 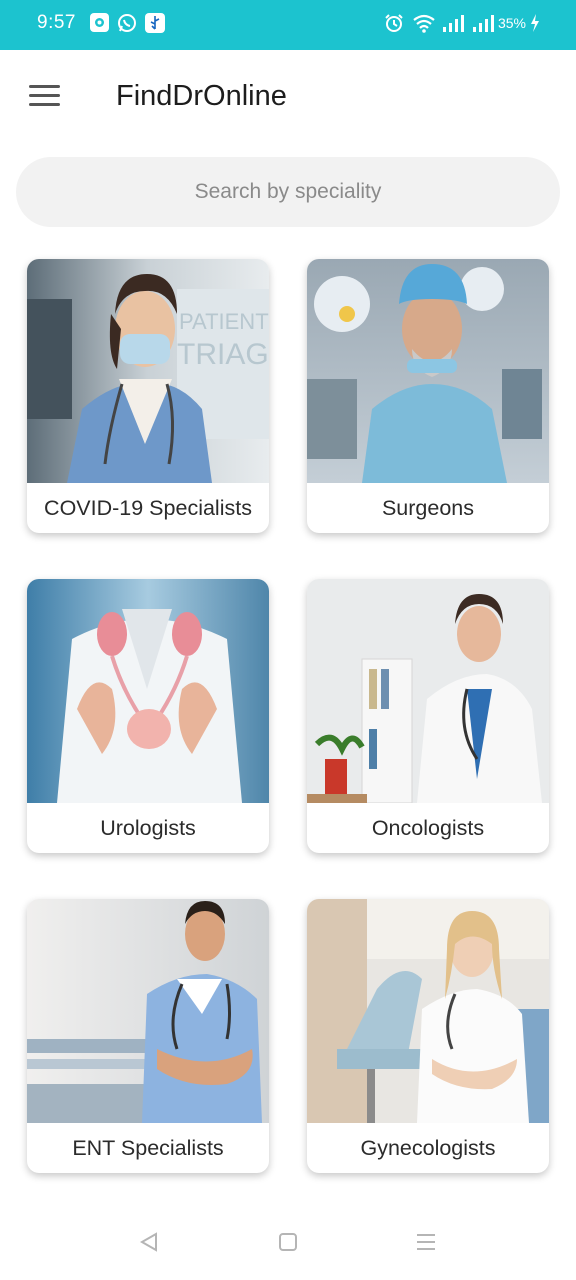 What do you see at coordinates (149, 1242) in the screenshot?
I see `back-icon` at bounding box center [149, 1242].